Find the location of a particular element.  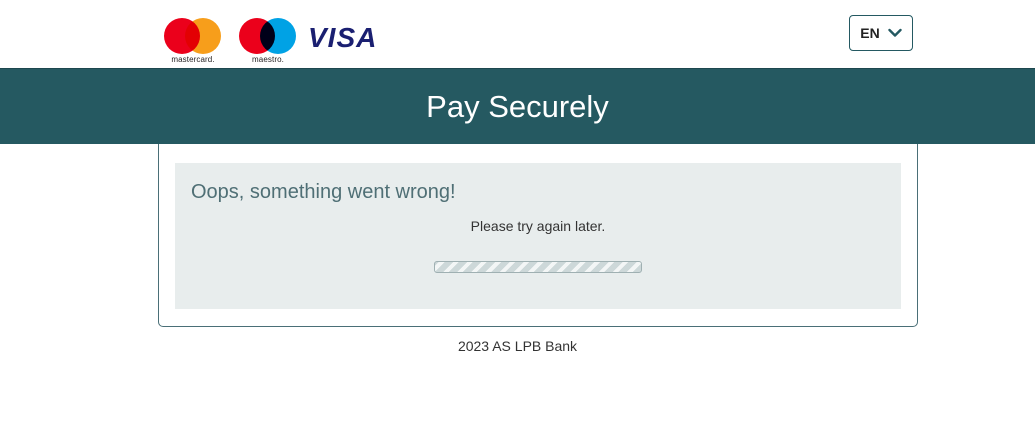

visa-logo: VISA is located at coordinates (343, 37).